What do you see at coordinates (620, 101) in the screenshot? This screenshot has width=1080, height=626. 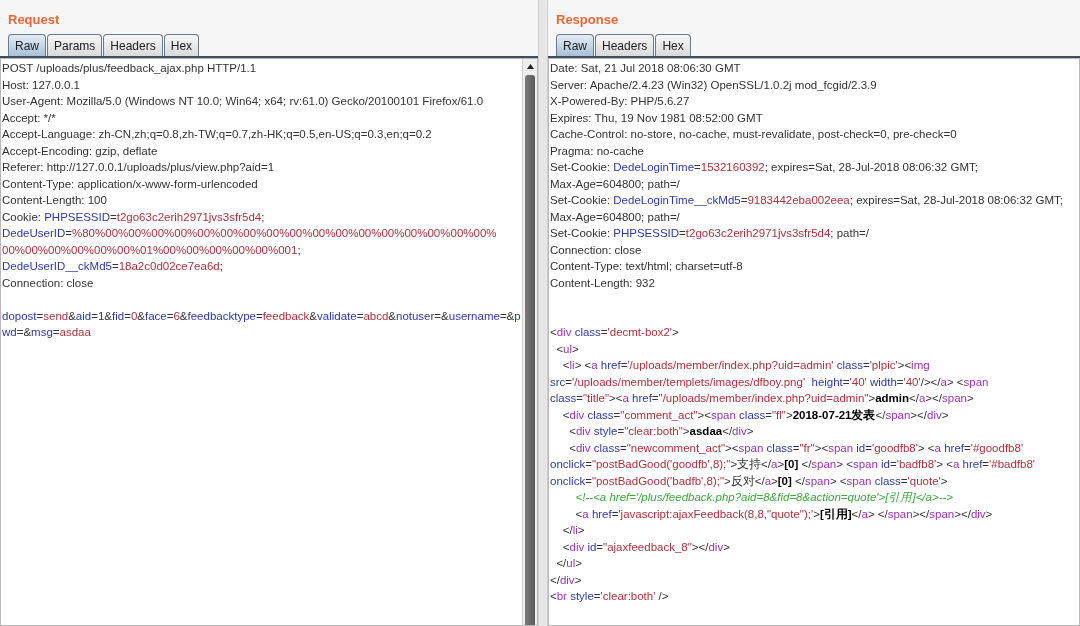 I see `code-line: X-Powered-By: PHP/5.6.27` at bounding box center [620, 101].